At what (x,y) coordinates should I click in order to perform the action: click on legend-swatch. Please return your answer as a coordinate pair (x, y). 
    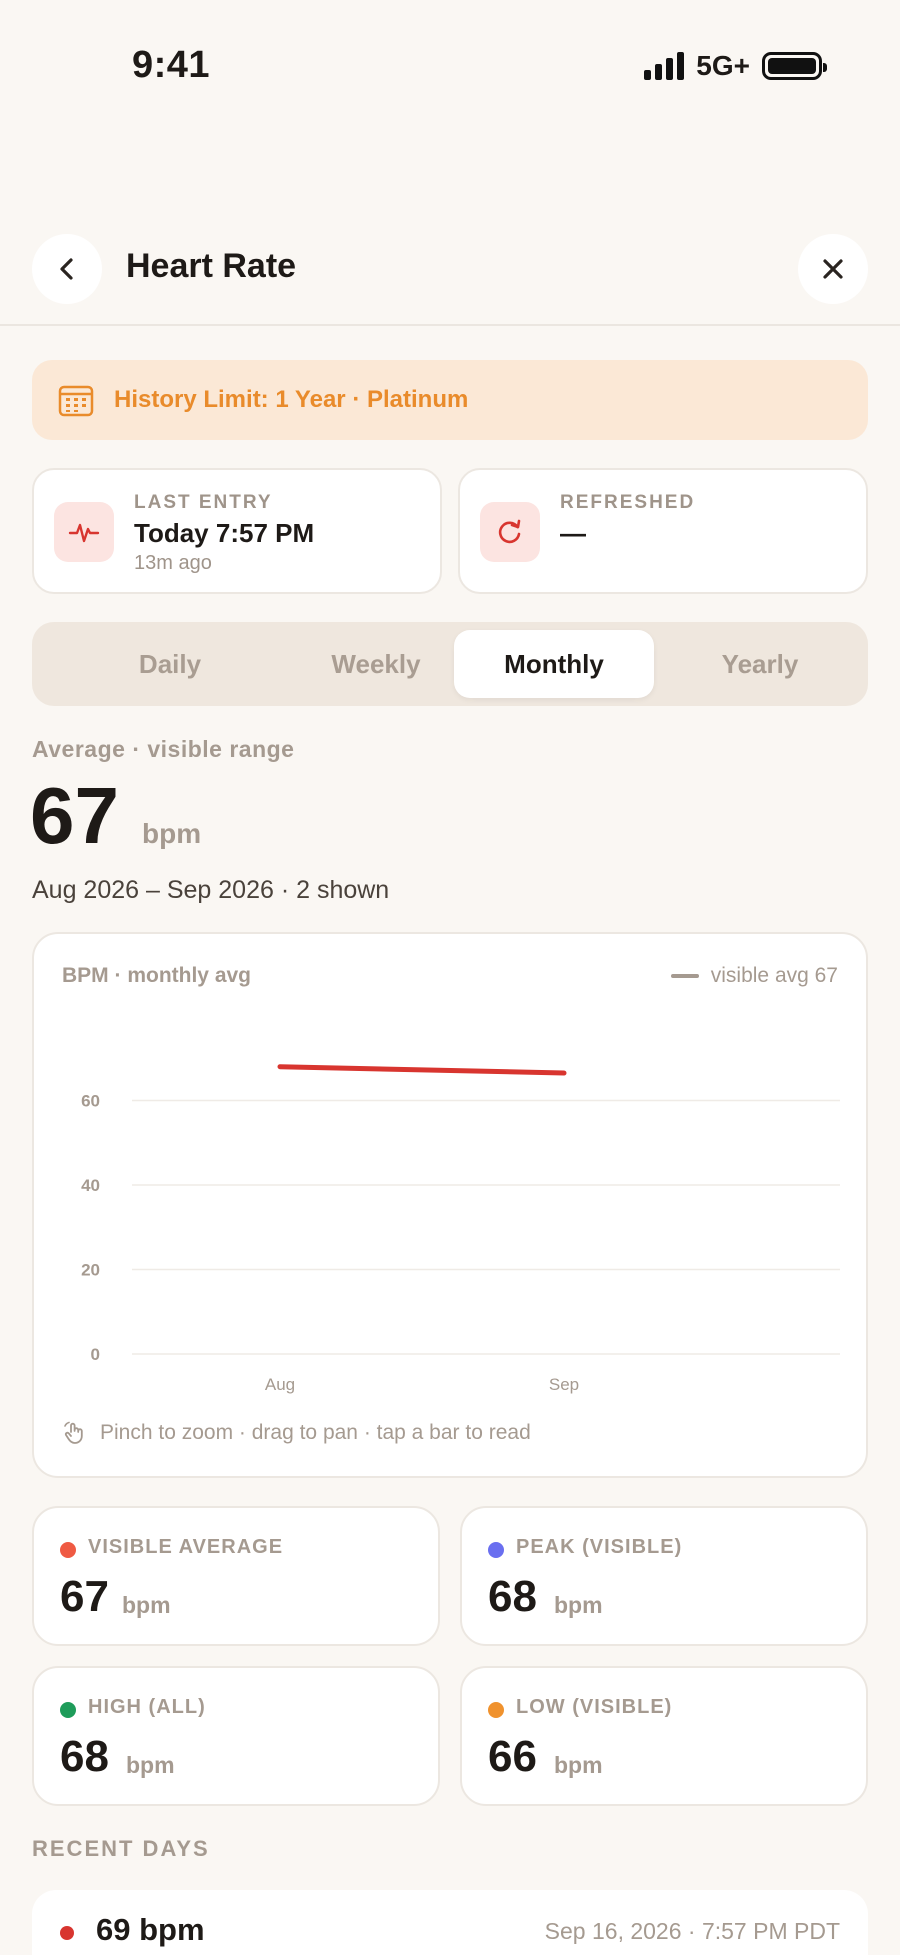
    Looking at the image, I should click on (684, 976).